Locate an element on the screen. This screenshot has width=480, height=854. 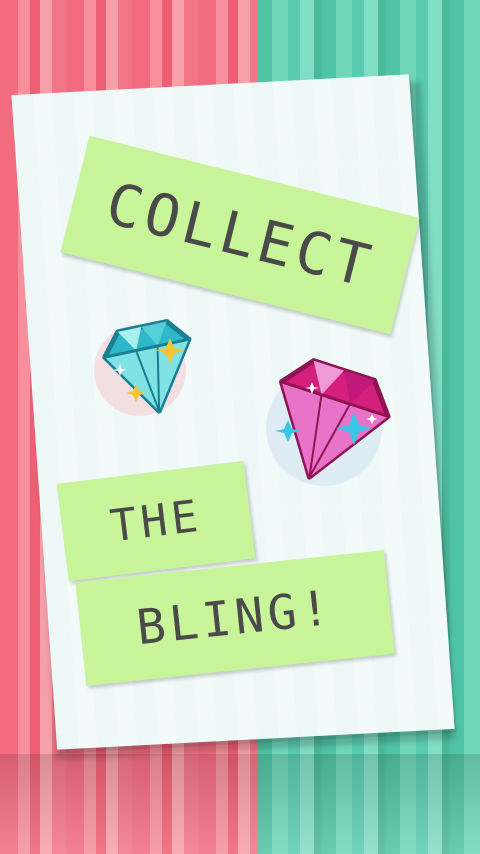
cyan-diamond-icon is located at coordinates (150, 368).